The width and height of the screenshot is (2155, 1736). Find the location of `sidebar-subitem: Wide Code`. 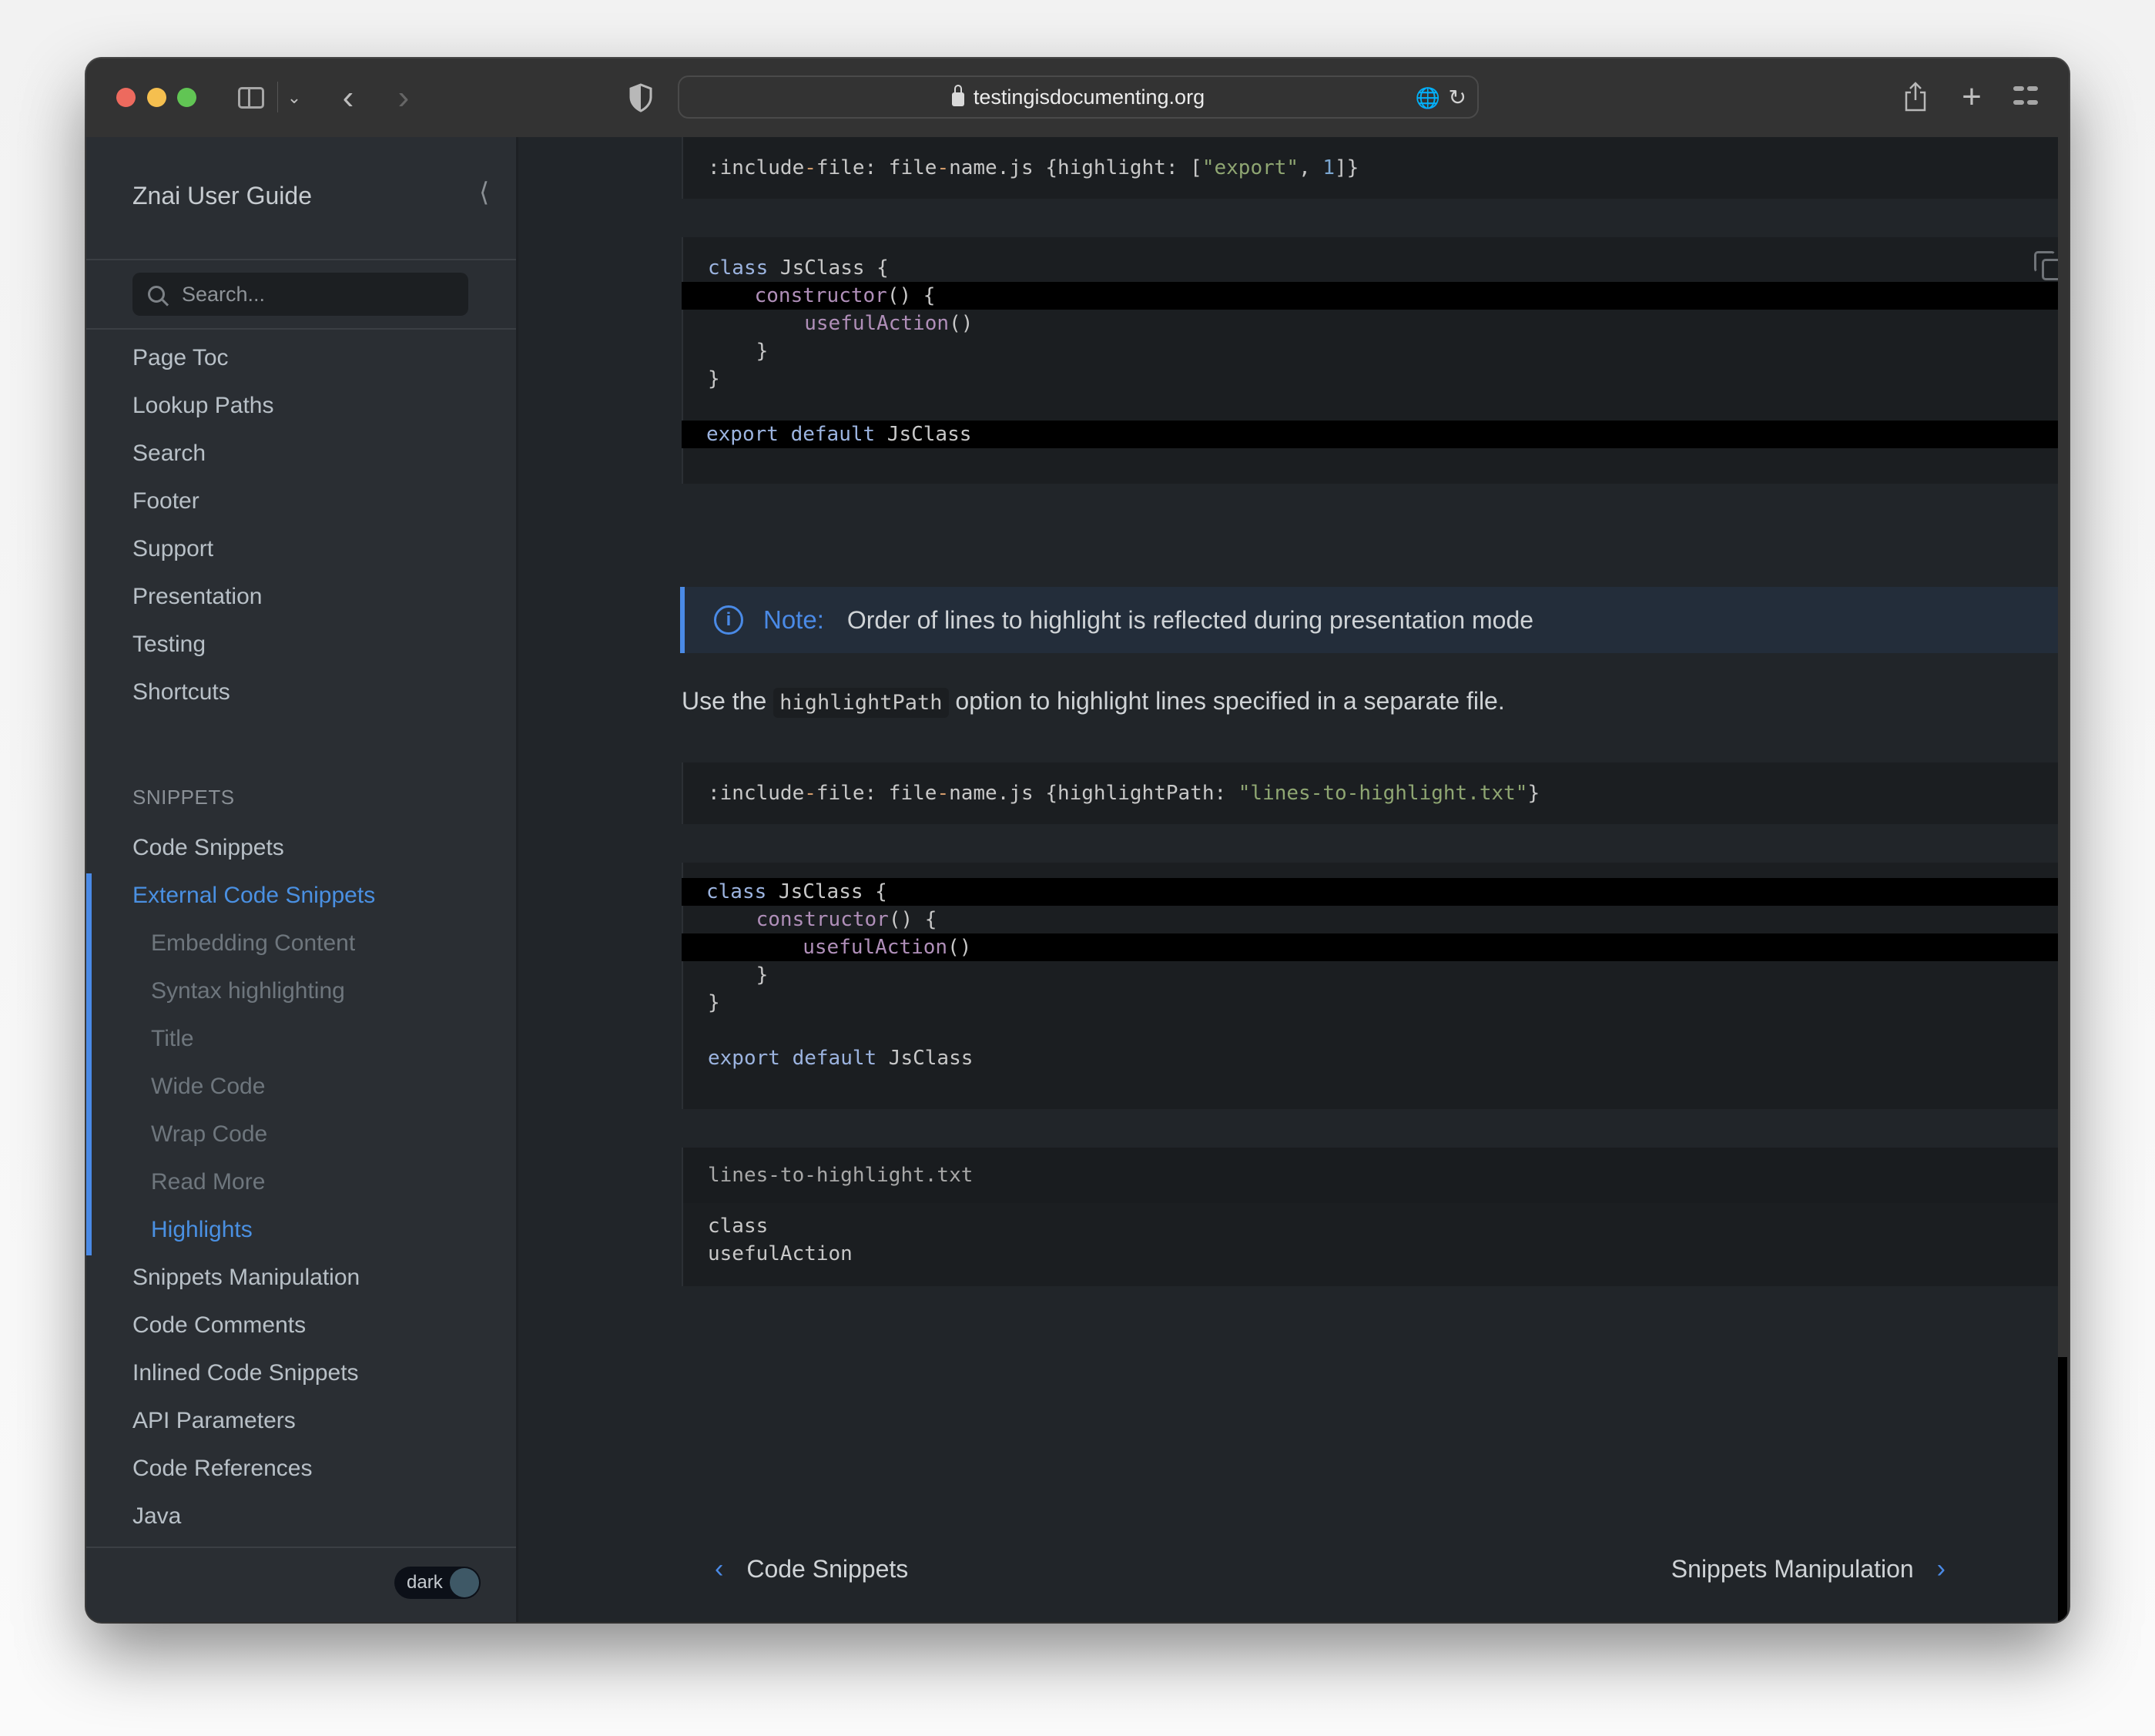

sidebar-subitem: Wide Code is located at coordinates (208, 1087).